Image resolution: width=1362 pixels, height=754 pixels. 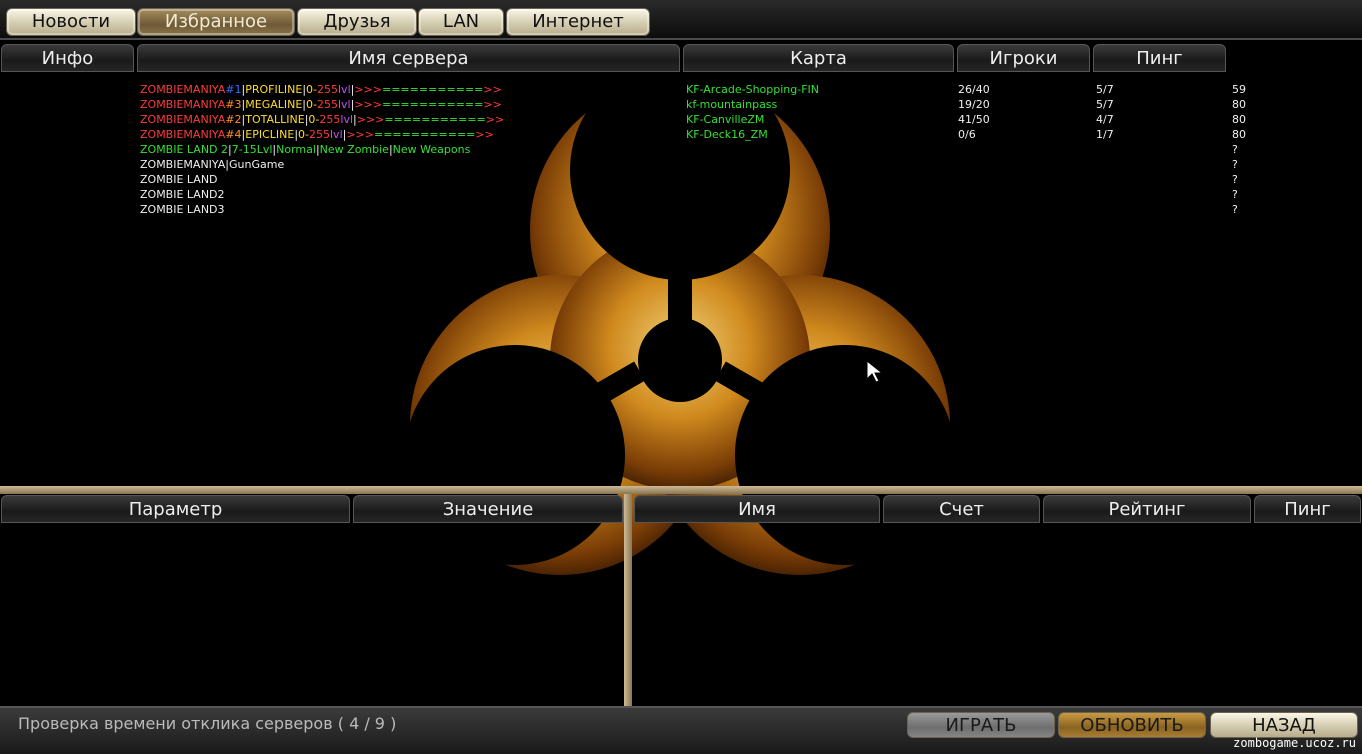 What do you see at coordinates (354, 149) in the screenshot?
I see `server-name-segment: New Zombie` at bounding box center [354, 149].